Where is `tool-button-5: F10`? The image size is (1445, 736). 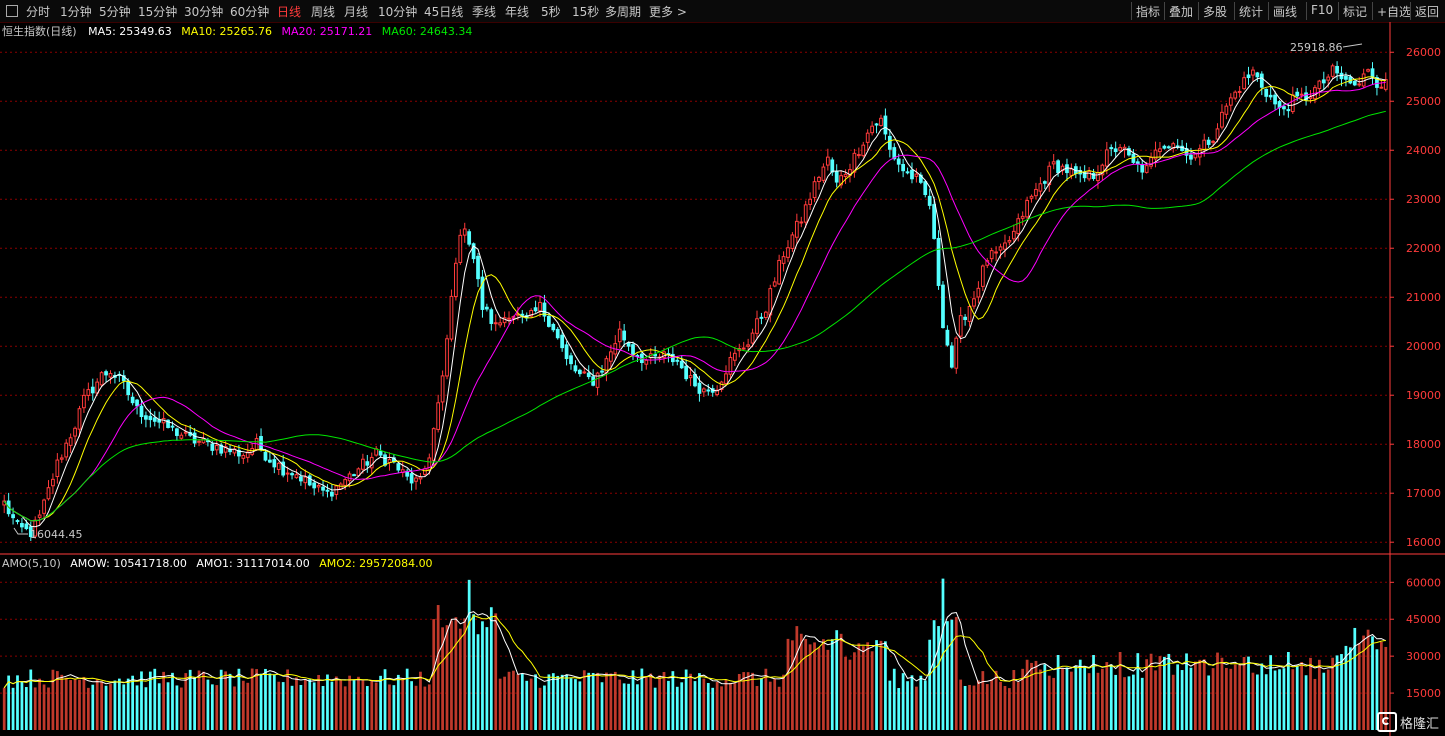 tool-button-5: F10 is located at coordinates (1322, 10).